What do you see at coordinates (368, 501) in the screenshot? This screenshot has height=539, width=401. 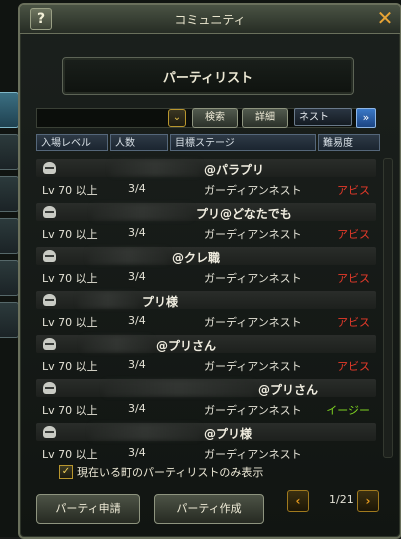 I see `next-page-icon: ›` at bounding box center [368, 501].